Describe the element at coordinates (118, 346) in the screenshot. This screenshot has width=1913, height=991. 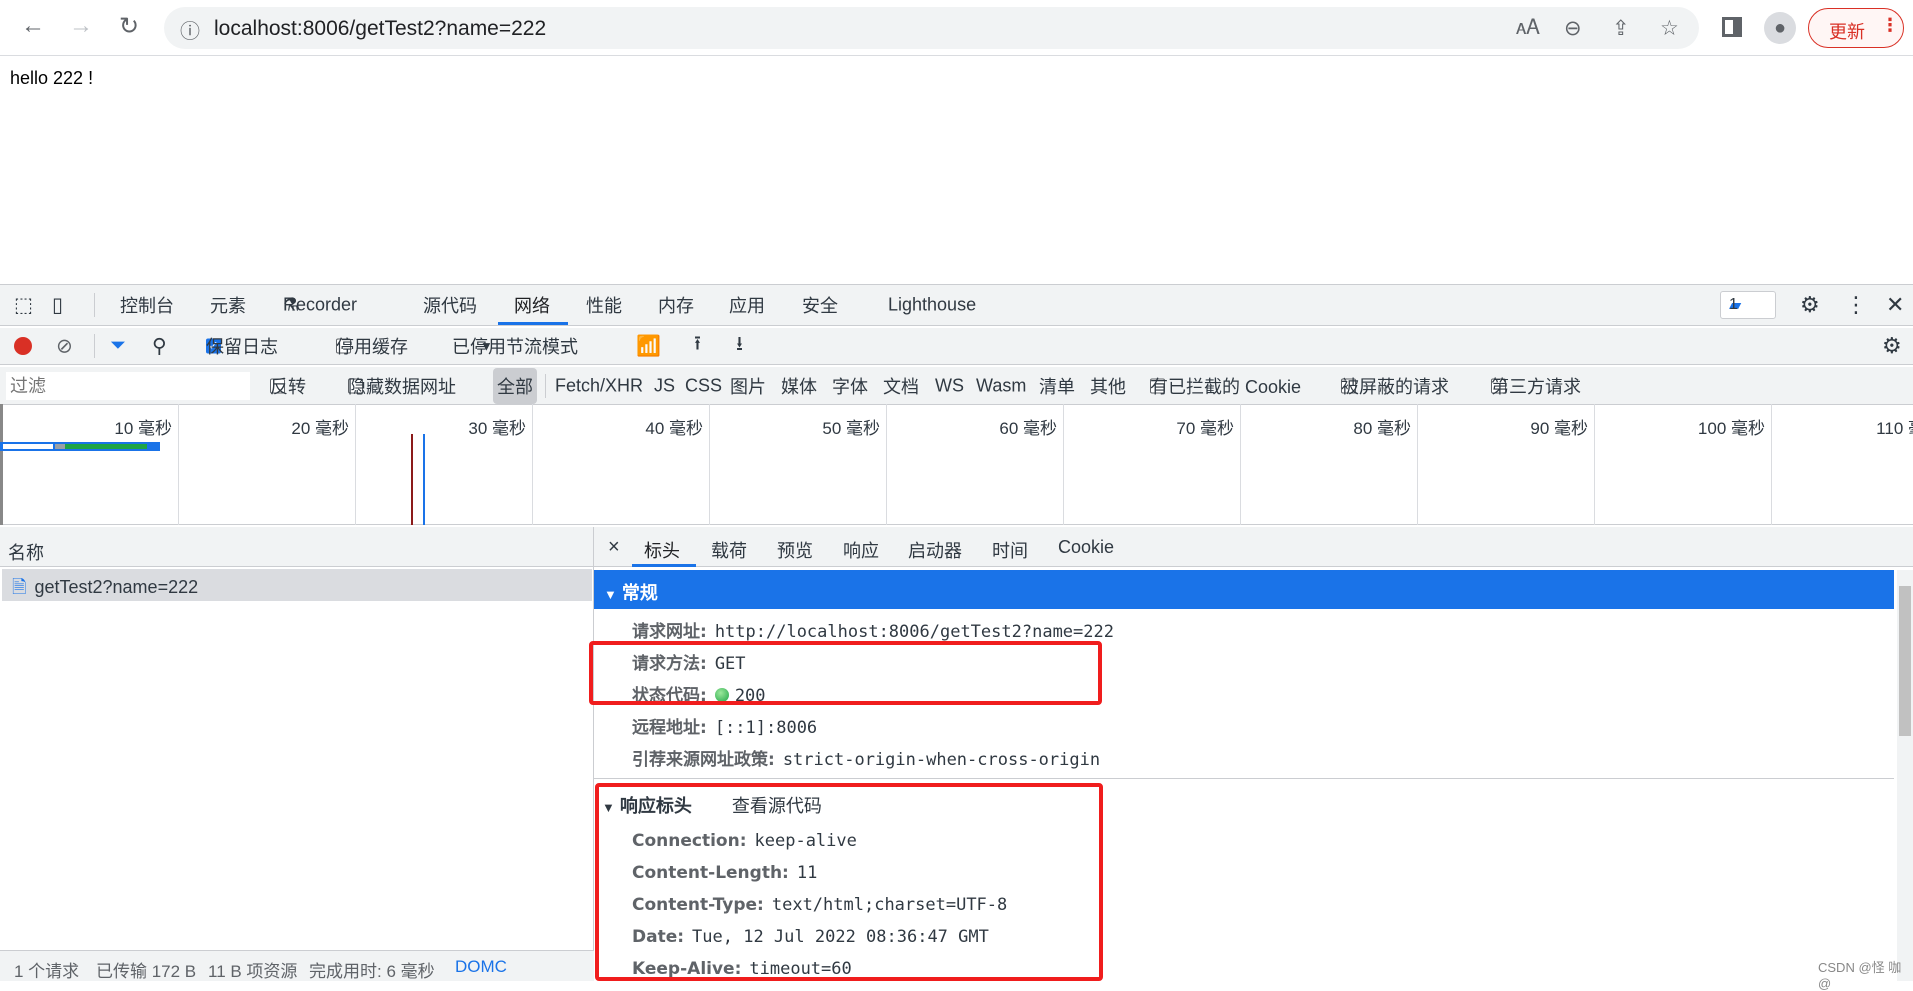
I see `filter-icon: ⏷` at that location.